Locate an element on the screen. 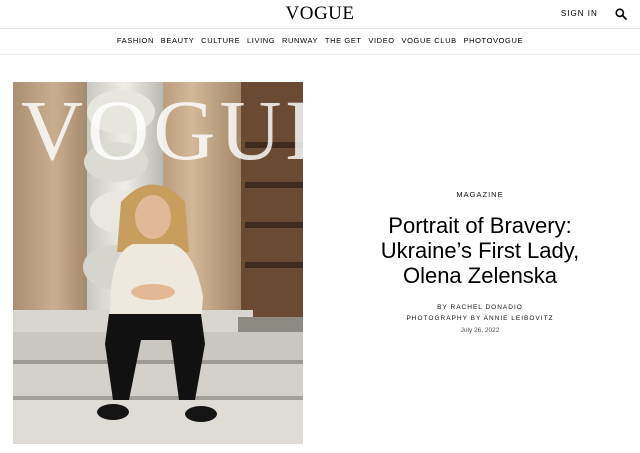 This screenshot has height=453, width=640. nav-item-vogue-club: VOGUE CLUB is located at coordinates (429, 40).